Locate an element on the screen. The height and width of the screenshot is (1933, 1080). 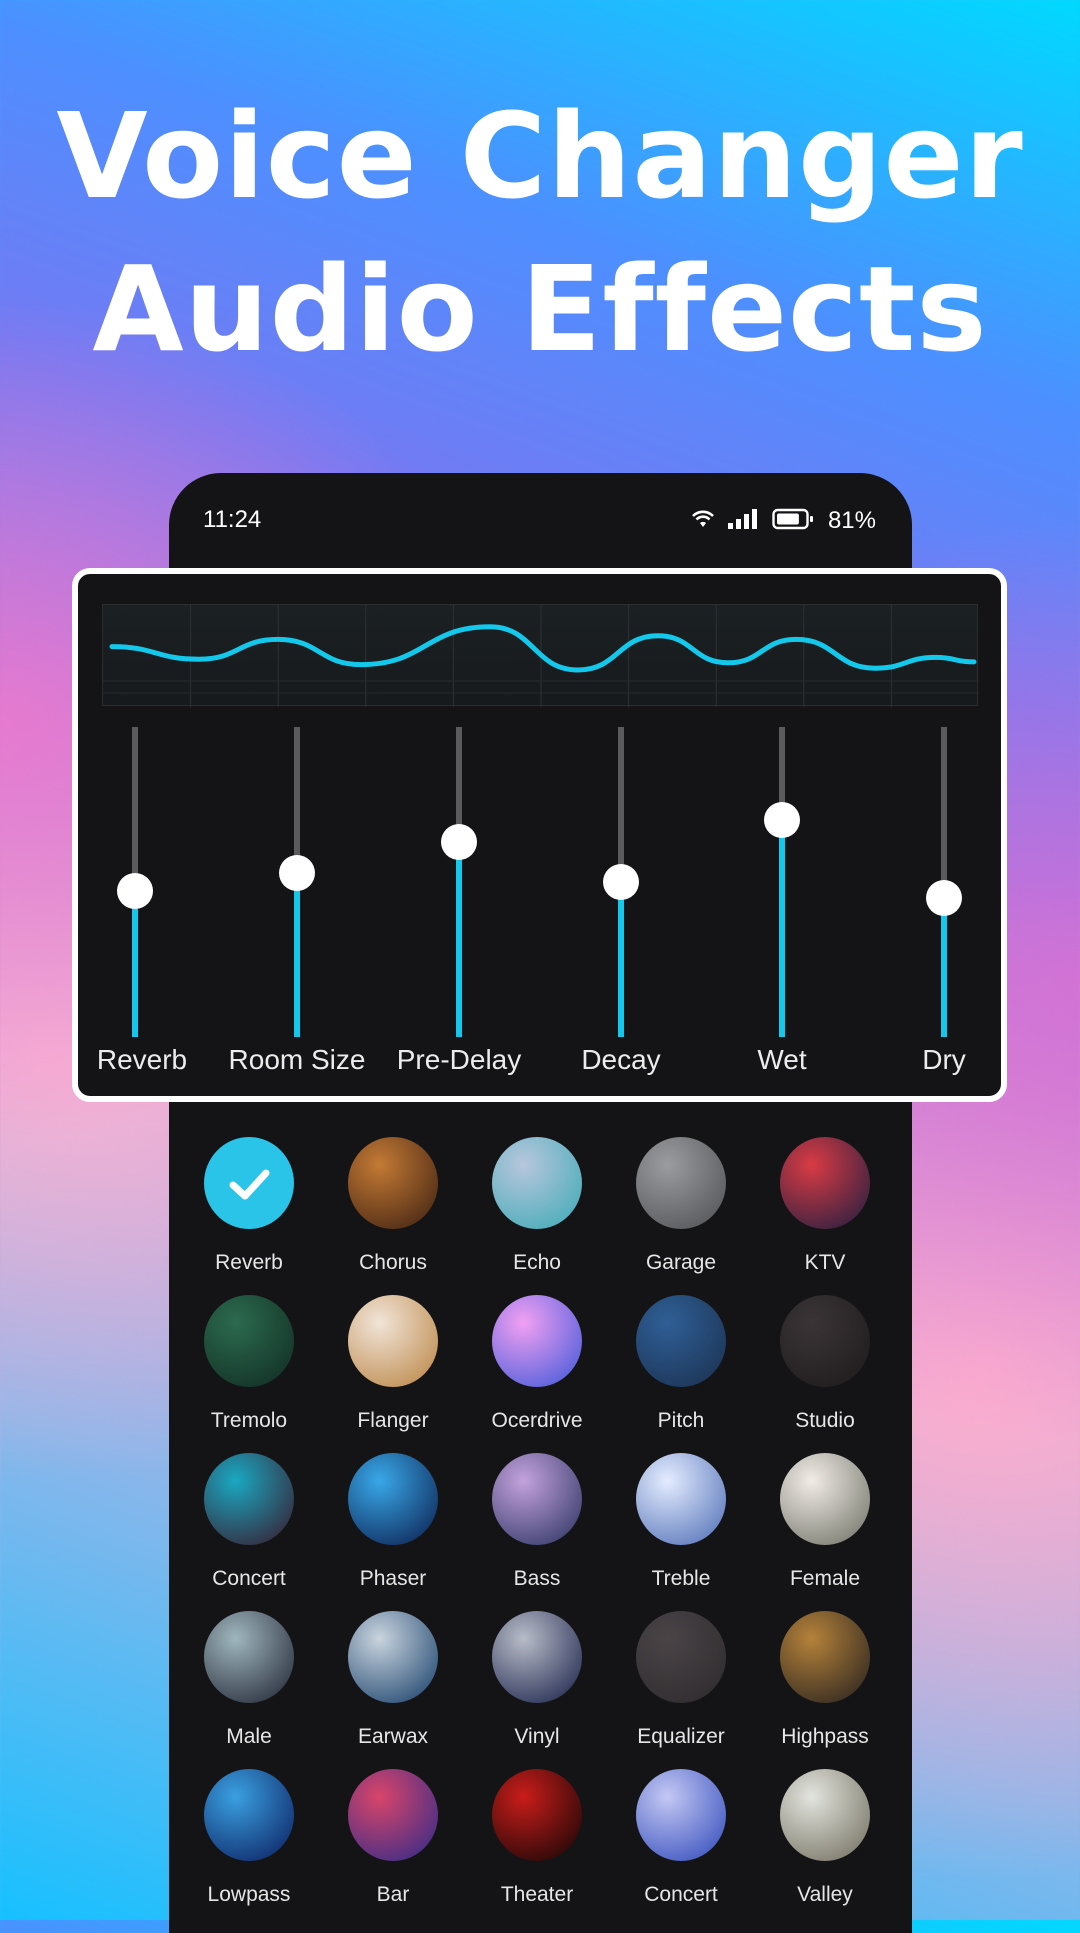
slider-wet is located at coordinates (782, 882).